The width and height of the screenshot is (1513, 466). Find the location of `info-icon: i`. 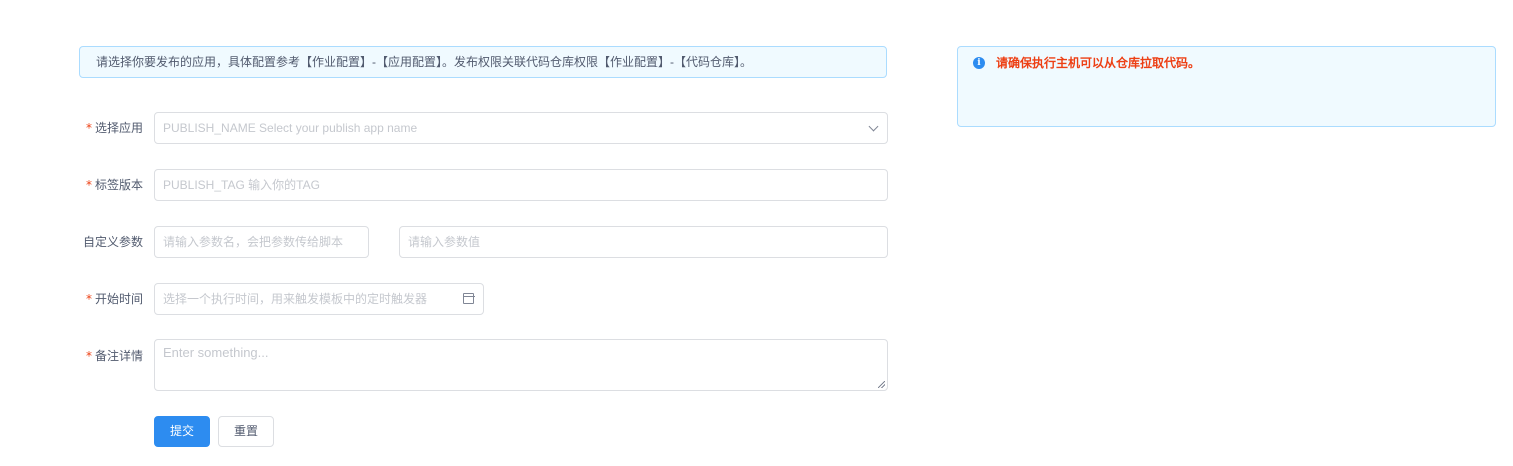

info-icon: i is located at coordinates (979, 63).